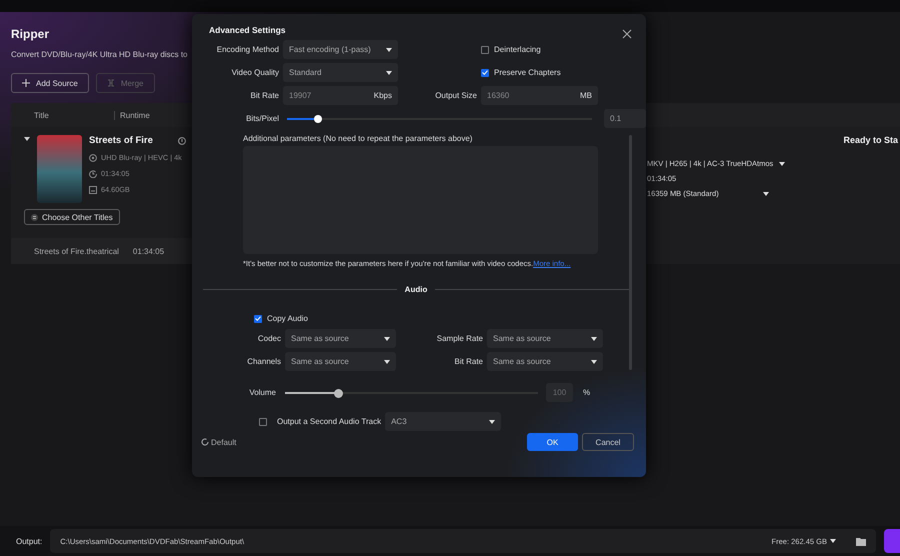  I want to click on disc-icon, so click(93, 158).